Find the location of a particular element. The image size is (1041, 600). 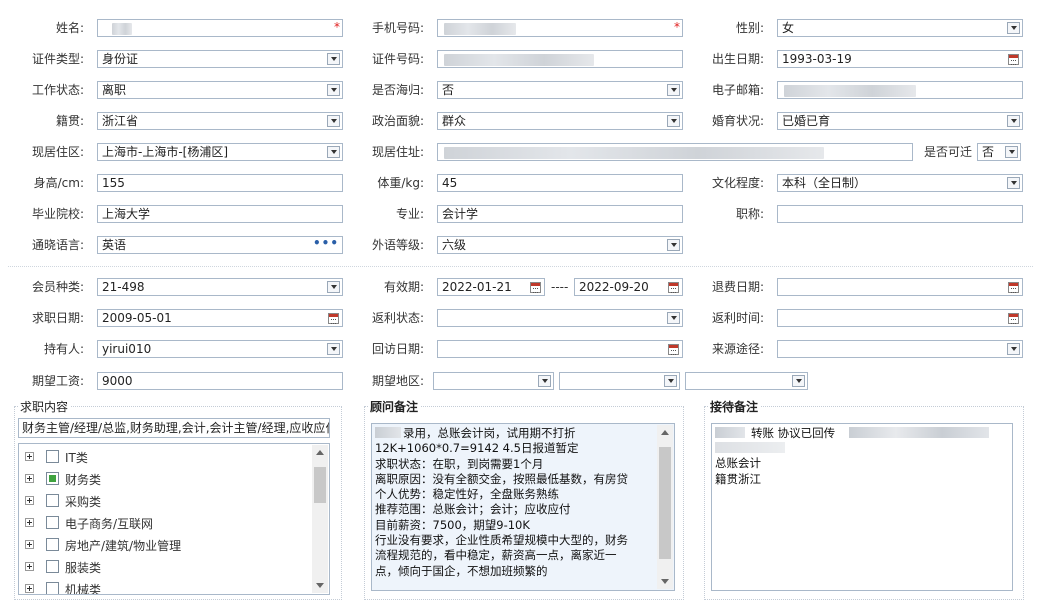

school-field: 上海大学 is located at coordinates (220, 214).